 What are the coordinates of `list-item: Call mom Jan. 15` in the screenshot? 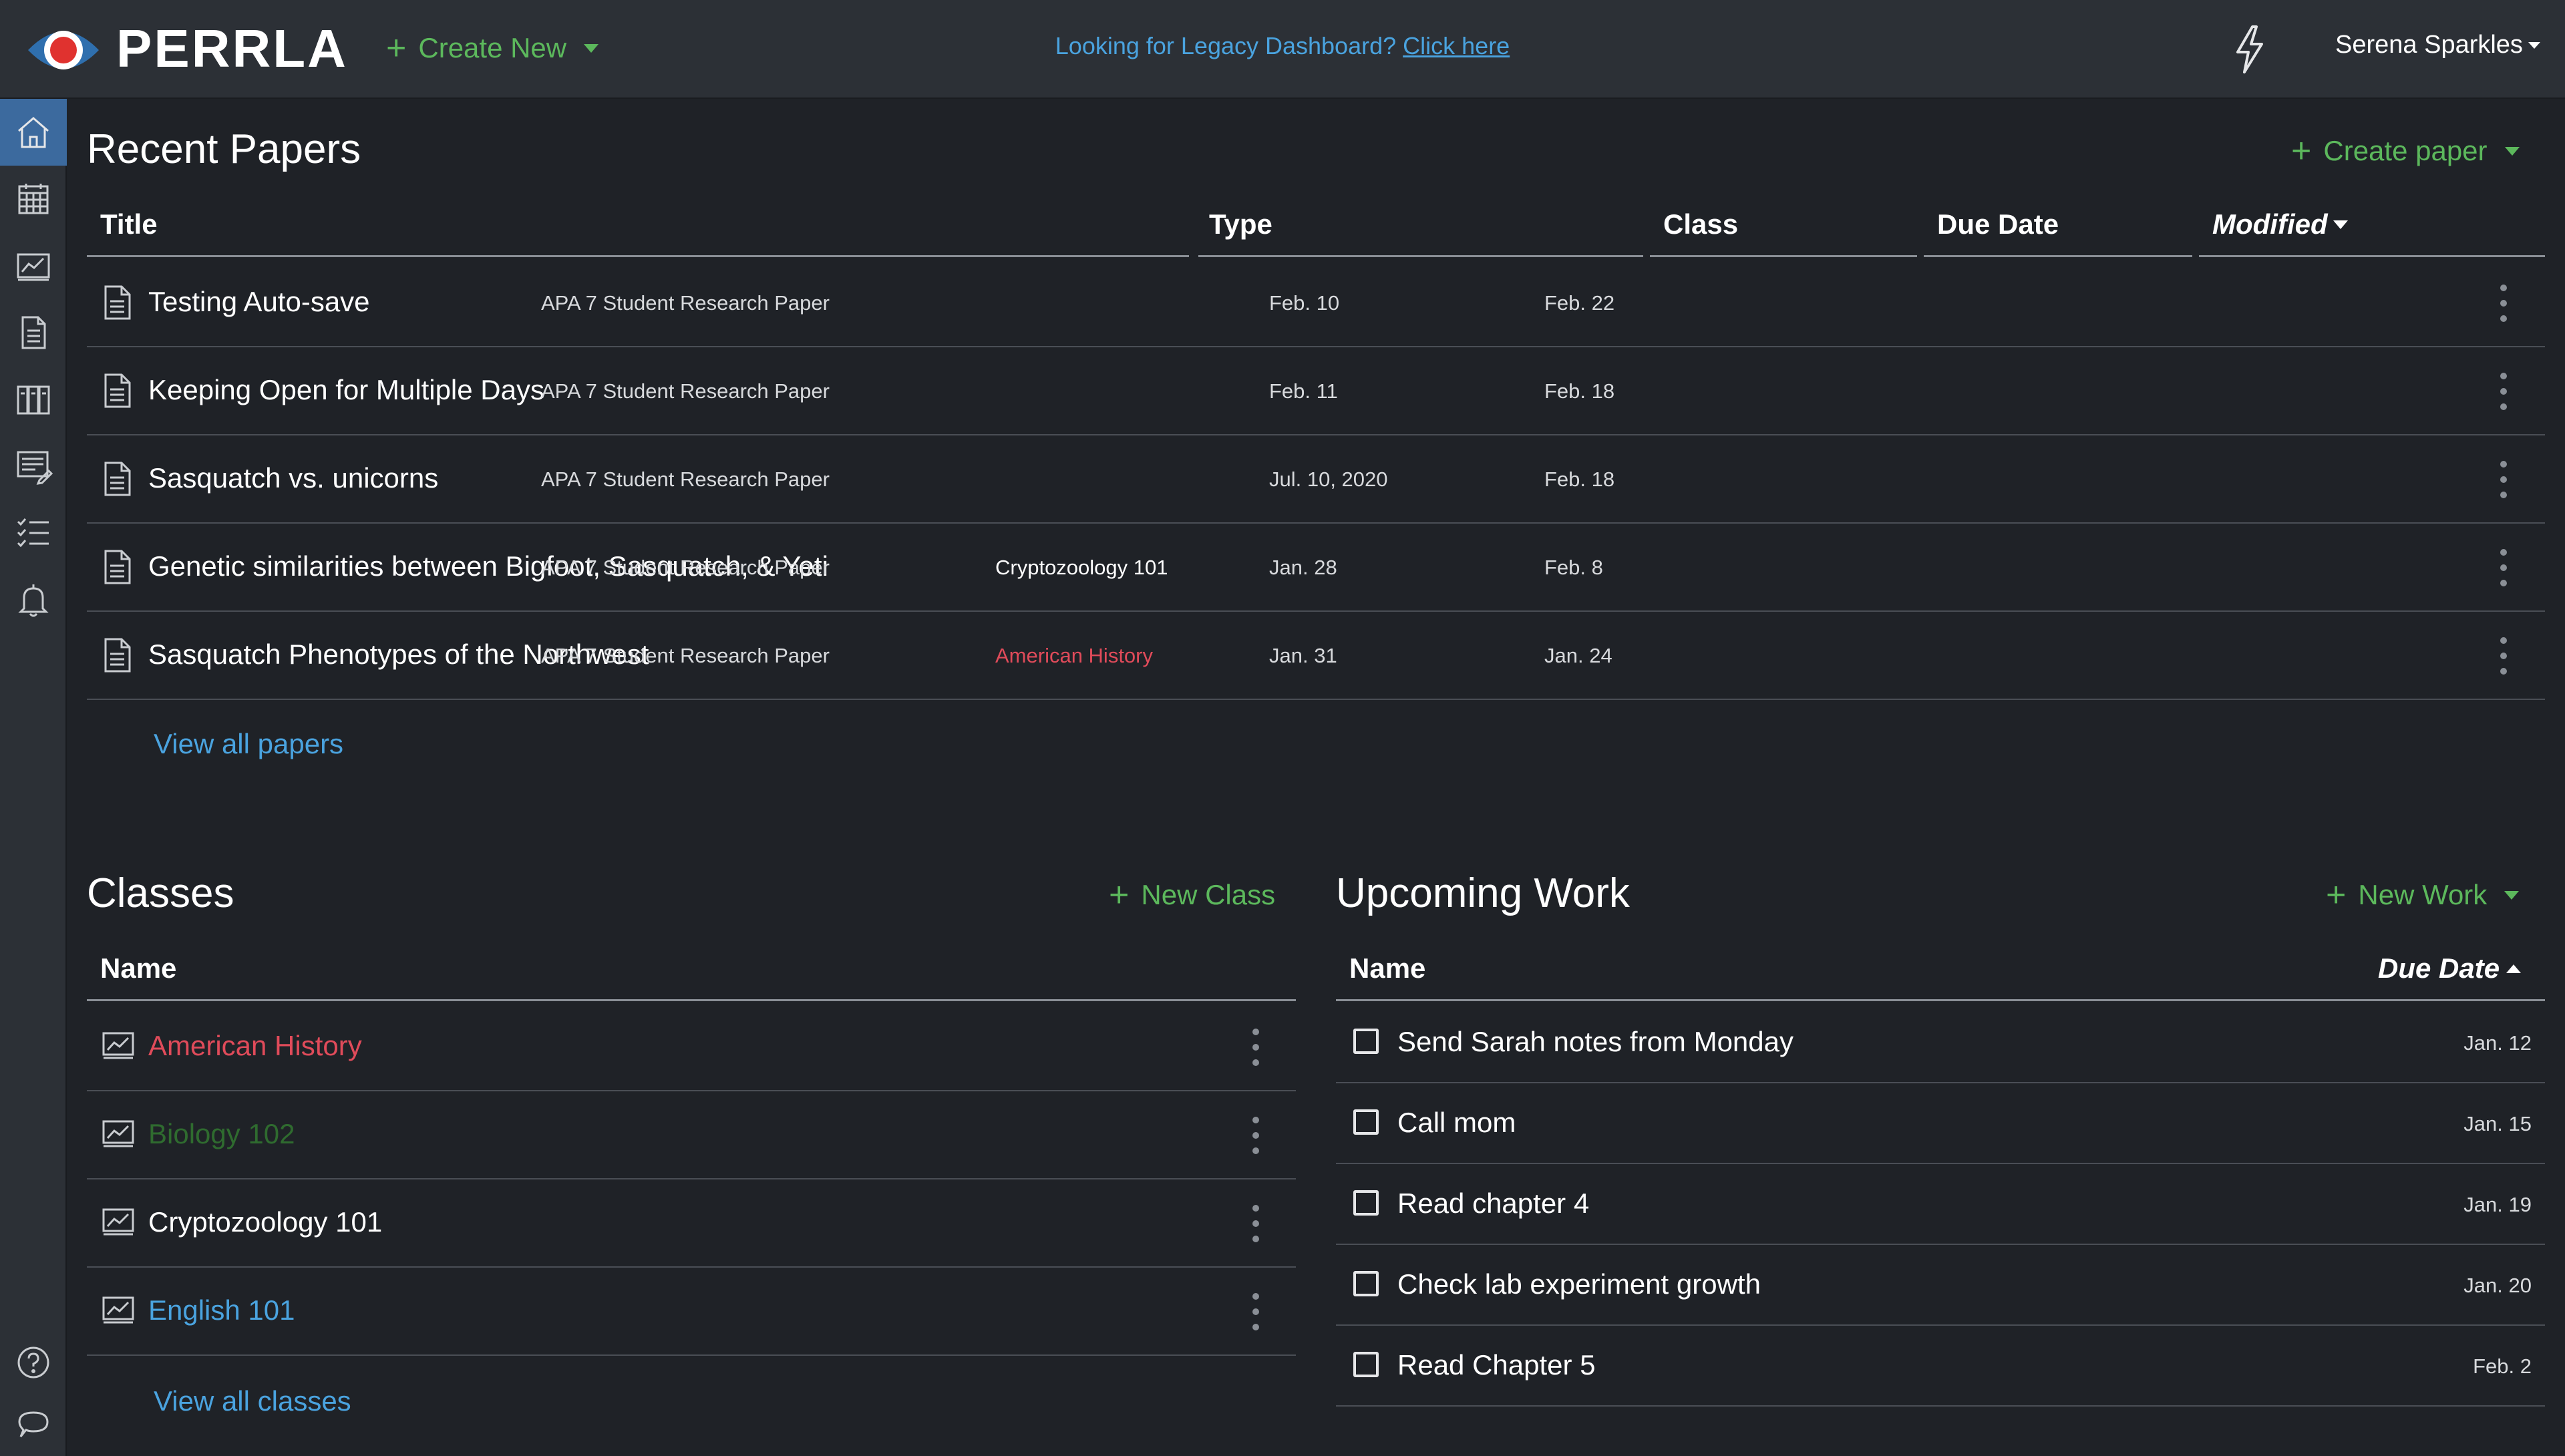 It's located at (1940, 1123).